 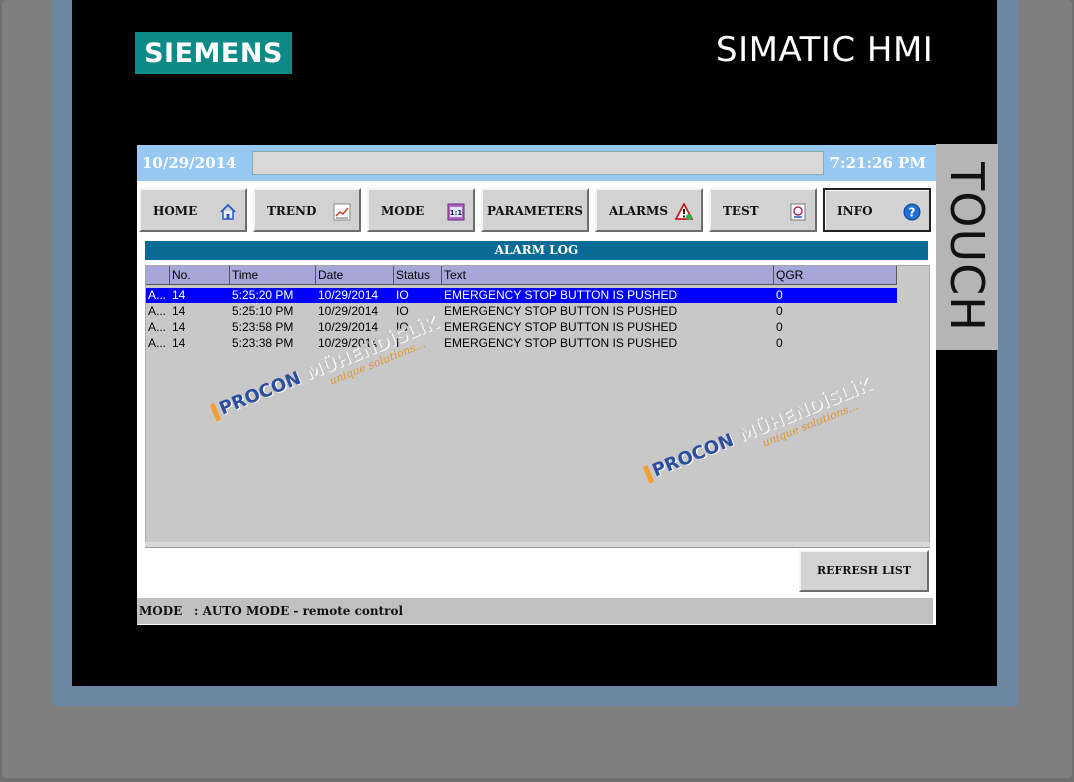 What do you see at coordinates (864, 571) in the screenshot?
I see `refresh-list-button: REFRESH LIST` at bounding box center [864, 571].